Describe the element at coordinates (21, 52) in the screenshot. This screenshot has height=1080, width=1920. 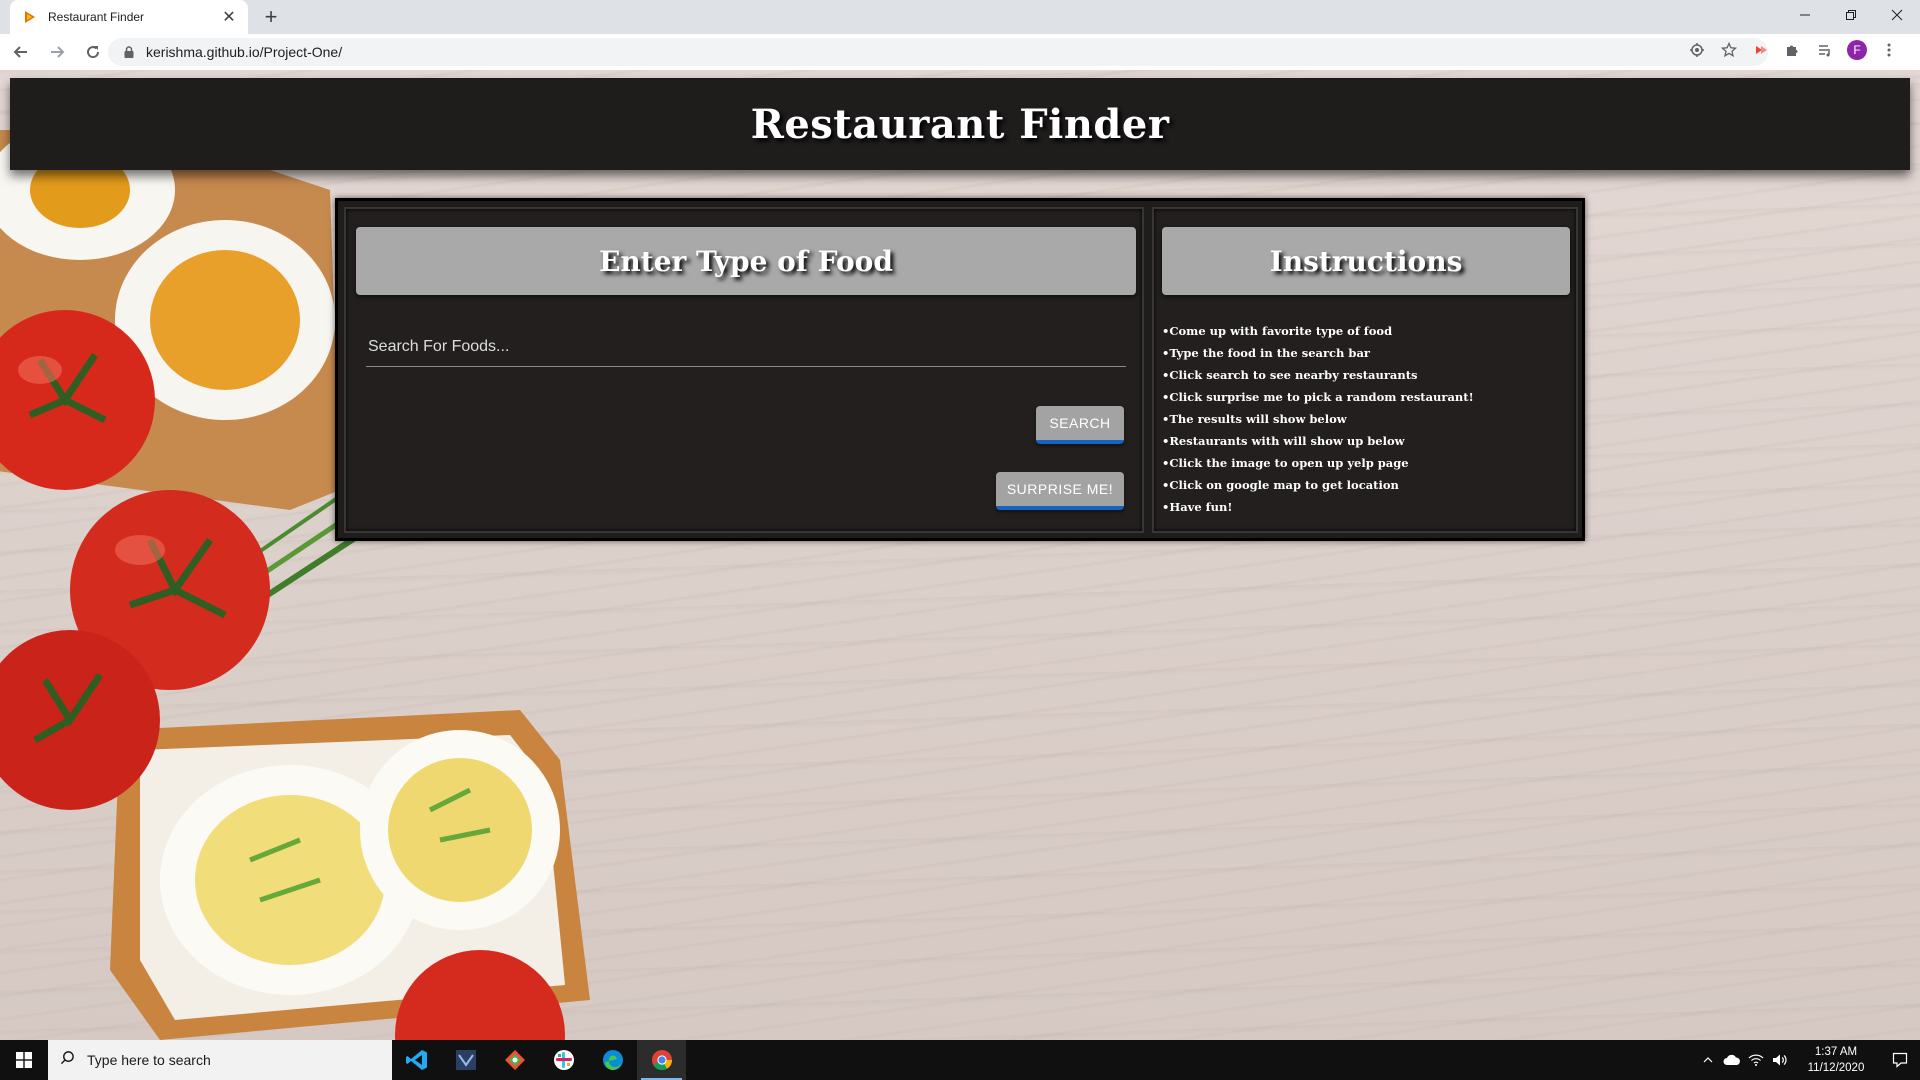
I see `back-icon` at that location.